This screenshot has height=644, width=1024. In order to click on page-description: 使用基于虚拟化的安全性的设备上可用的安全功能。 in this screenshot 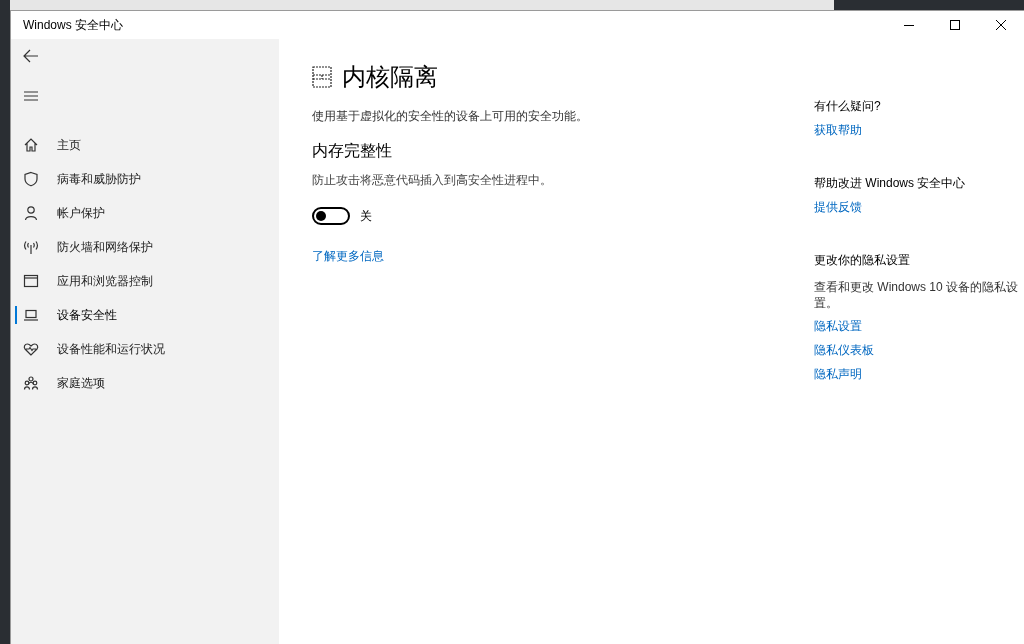, I will do `click(450, 116)`.